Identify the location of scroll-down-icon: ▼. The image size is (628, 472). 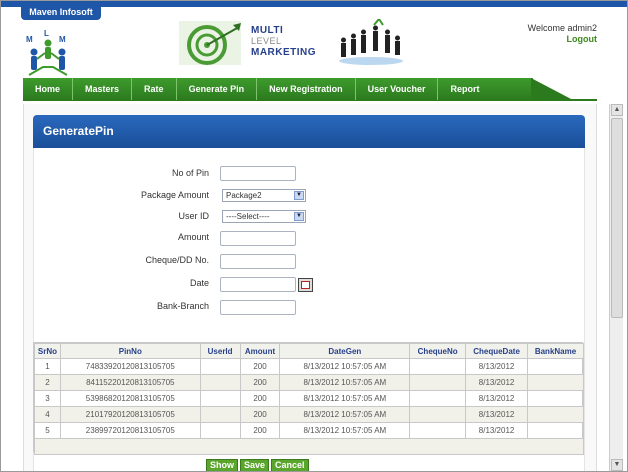
(617, 465).